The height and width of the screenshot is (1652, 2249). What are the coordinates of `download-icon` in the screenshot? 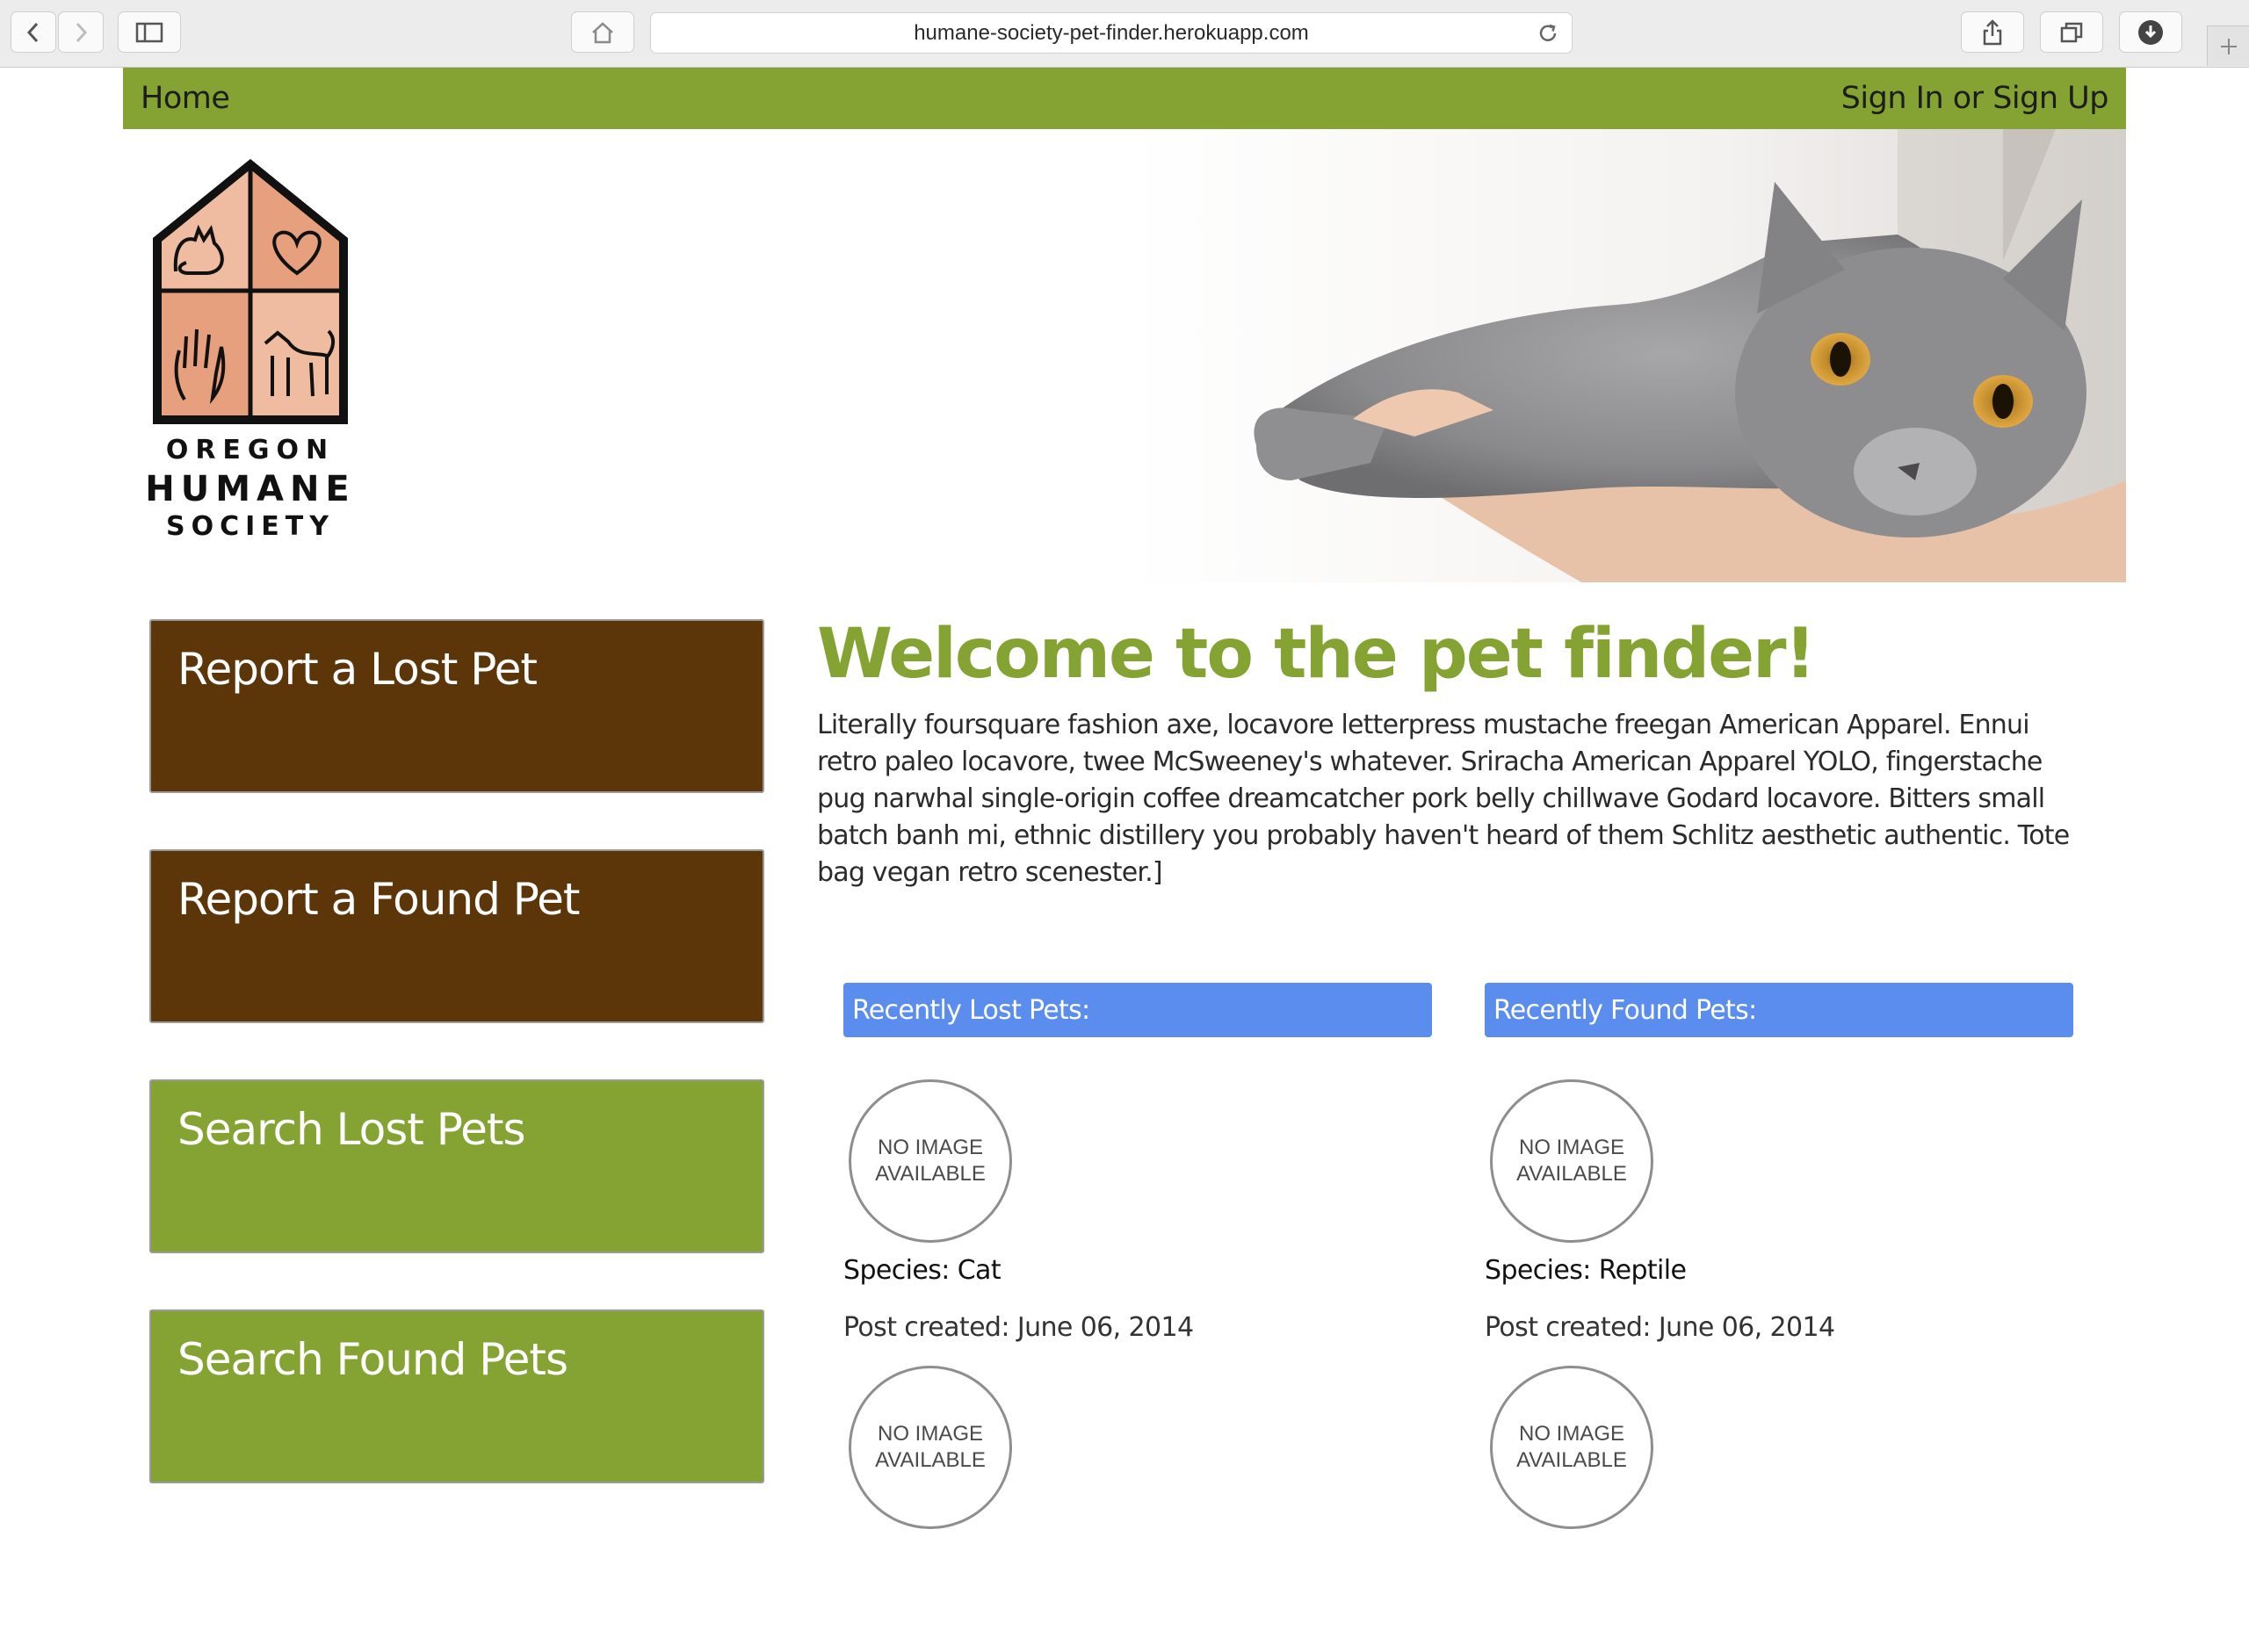 It's located at (2150, 32).